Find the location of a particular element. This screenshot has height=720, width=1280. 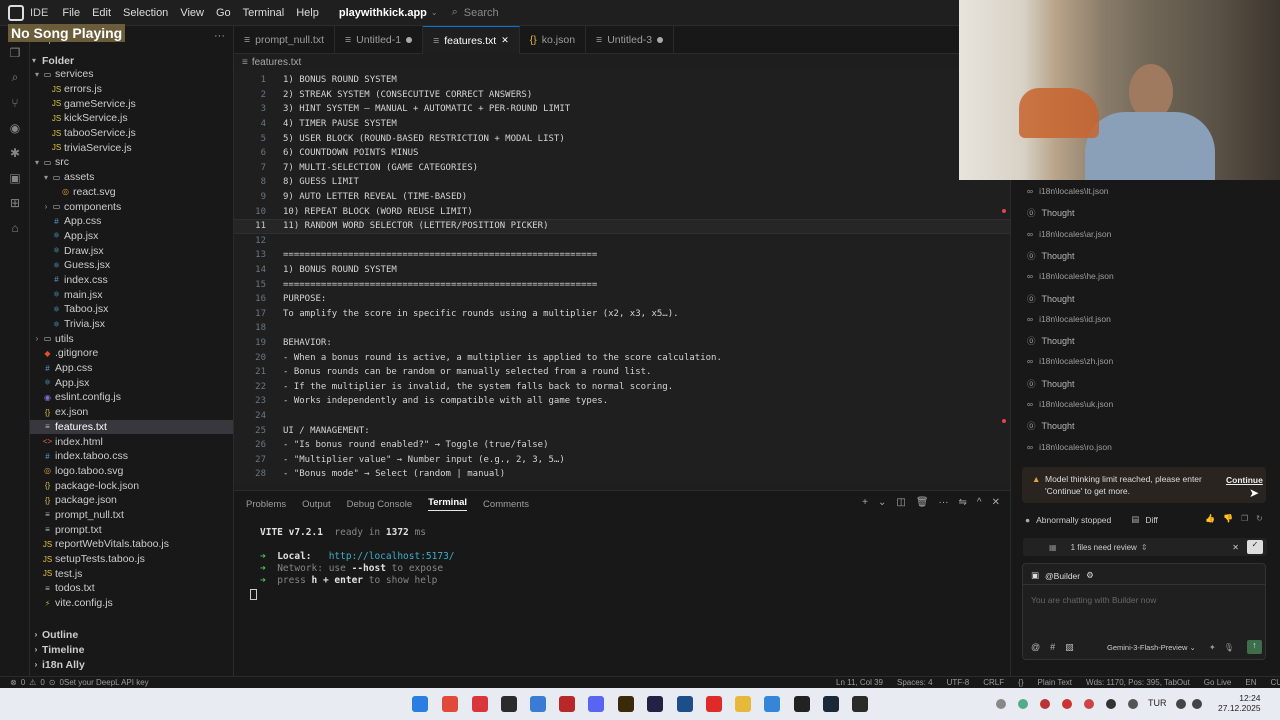

diff-button: Diff is located at coordinates (1151, 520).